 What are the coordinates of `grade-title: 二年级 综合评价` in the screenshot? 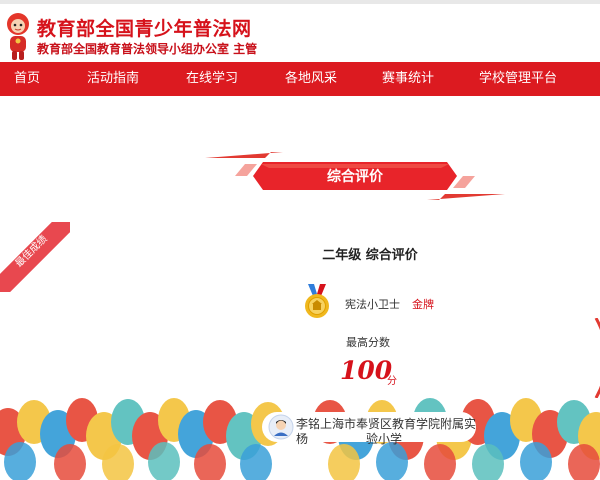 It's located at (370, 255).